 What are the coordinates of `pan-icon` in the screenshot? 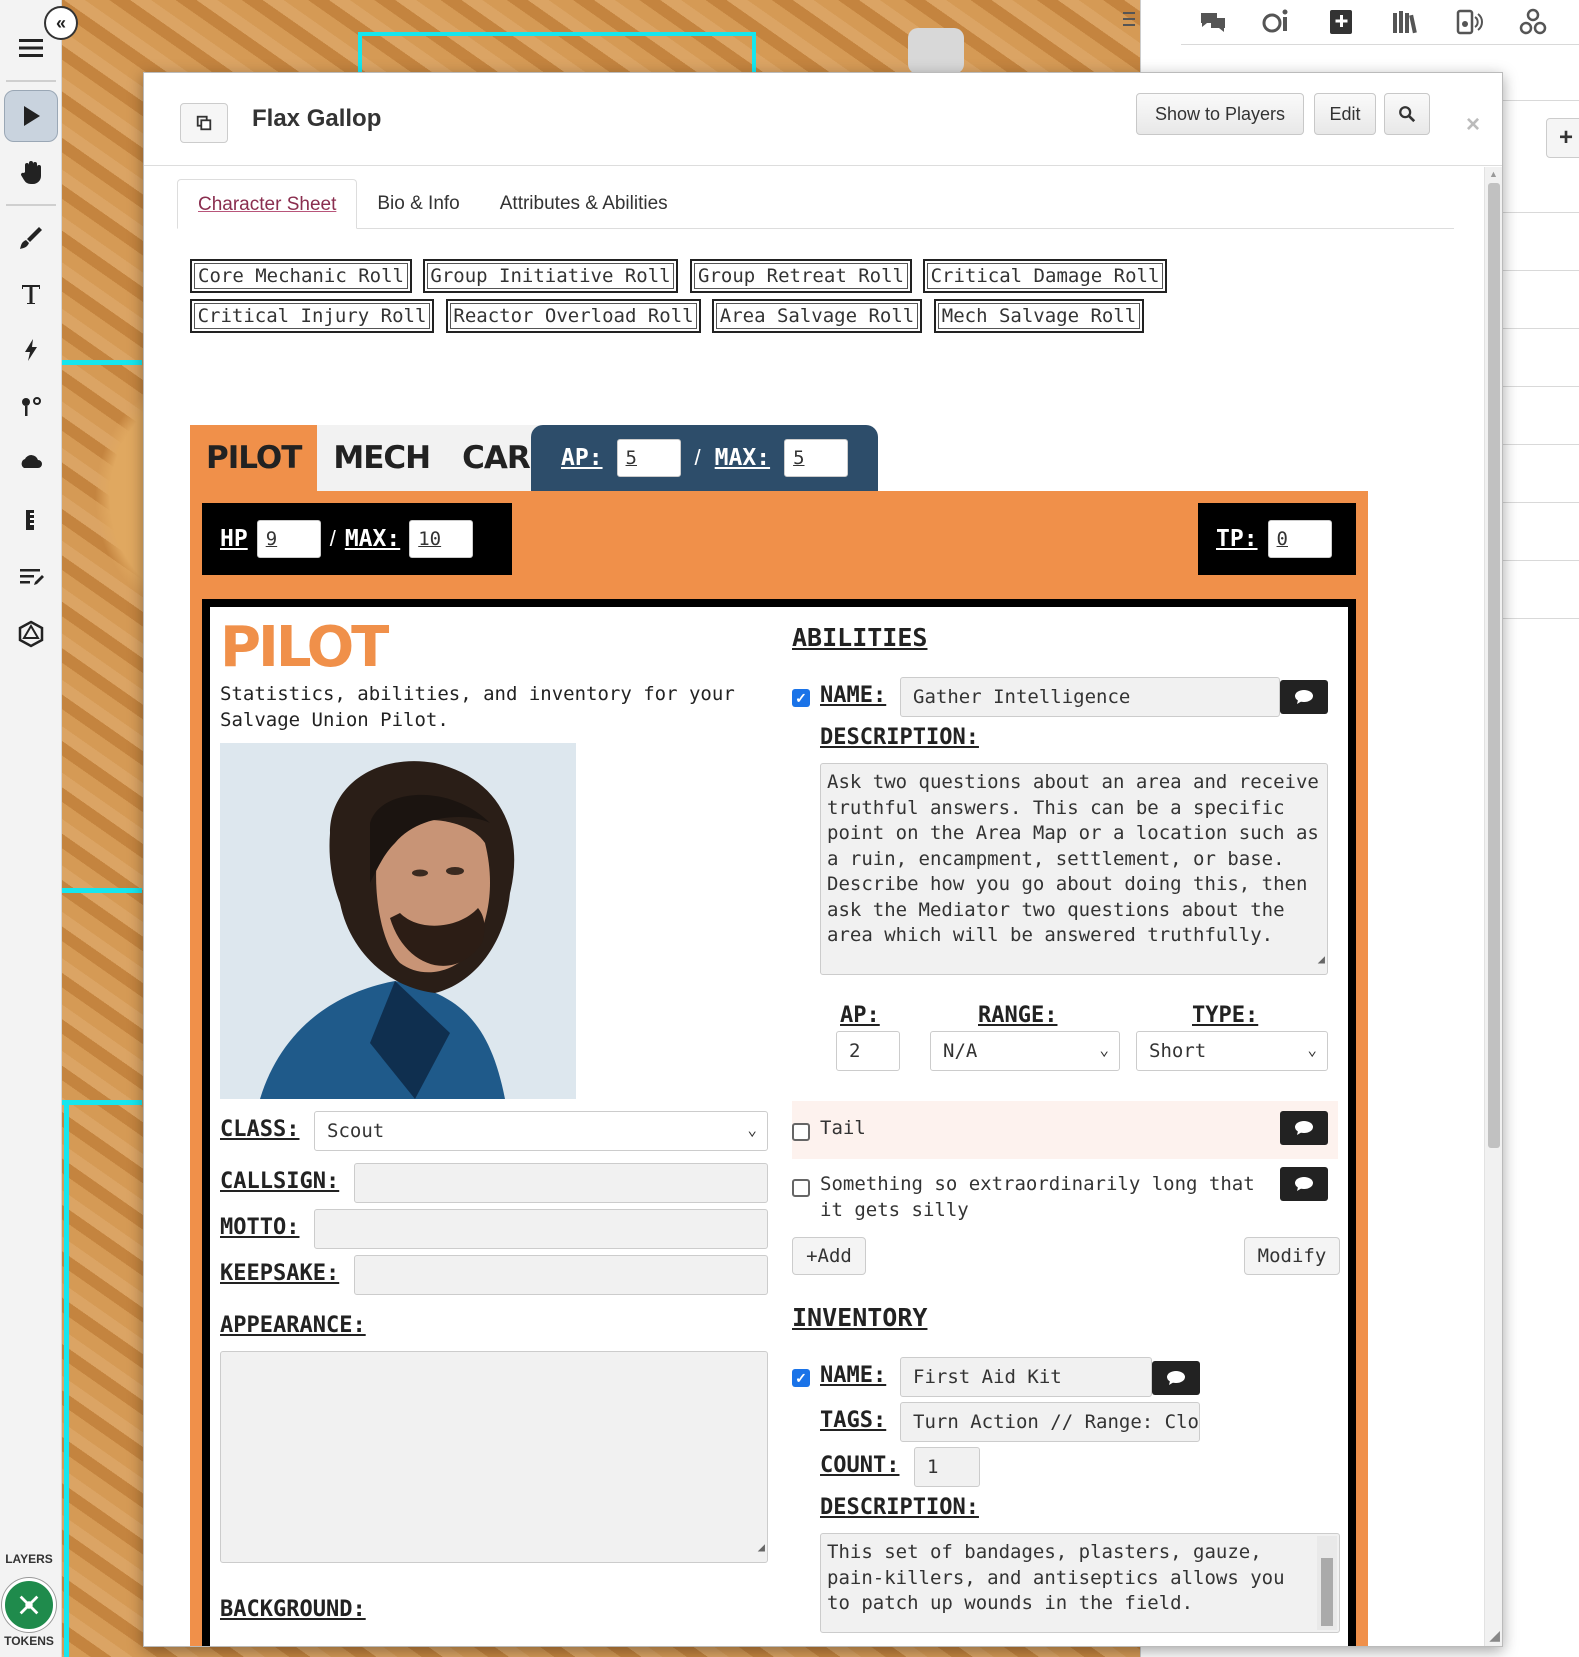 It's located at (31, 172).